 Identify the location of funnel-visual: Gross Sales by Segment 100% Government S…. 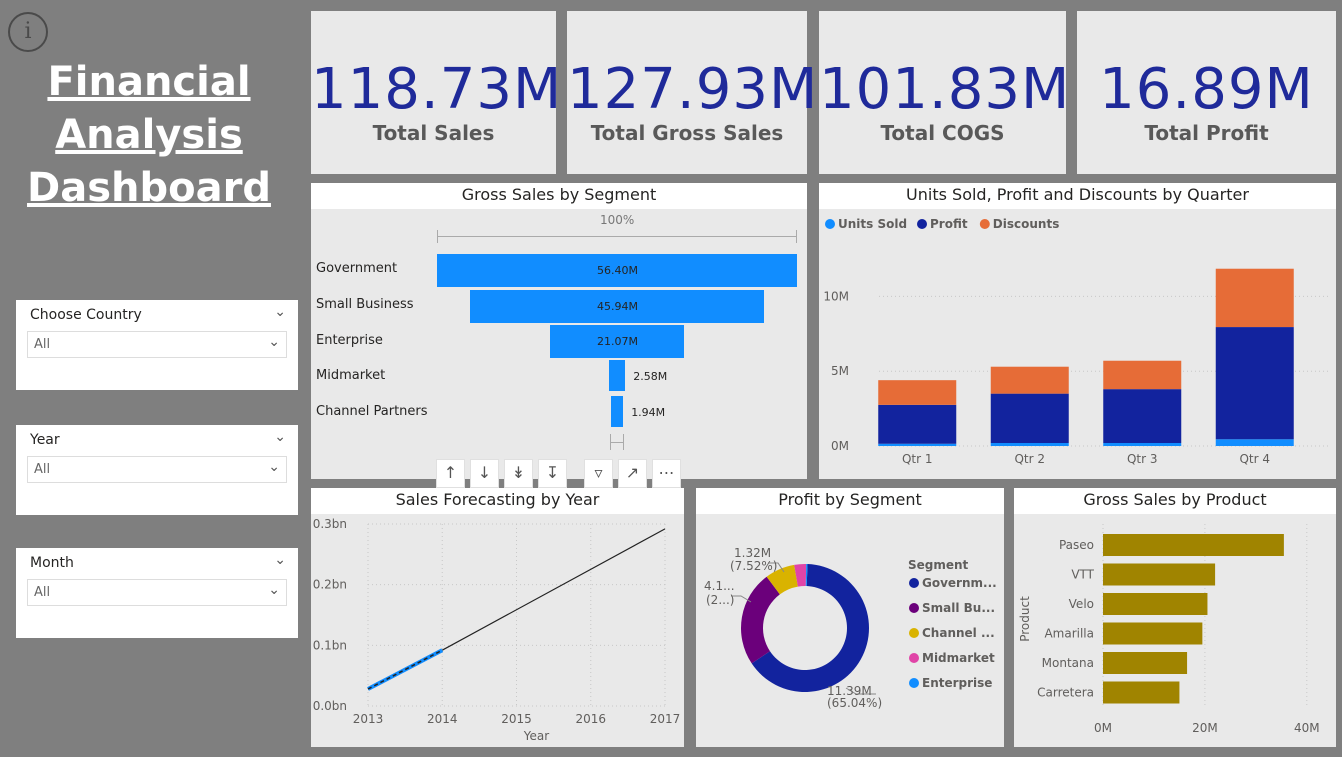
(559, 331).